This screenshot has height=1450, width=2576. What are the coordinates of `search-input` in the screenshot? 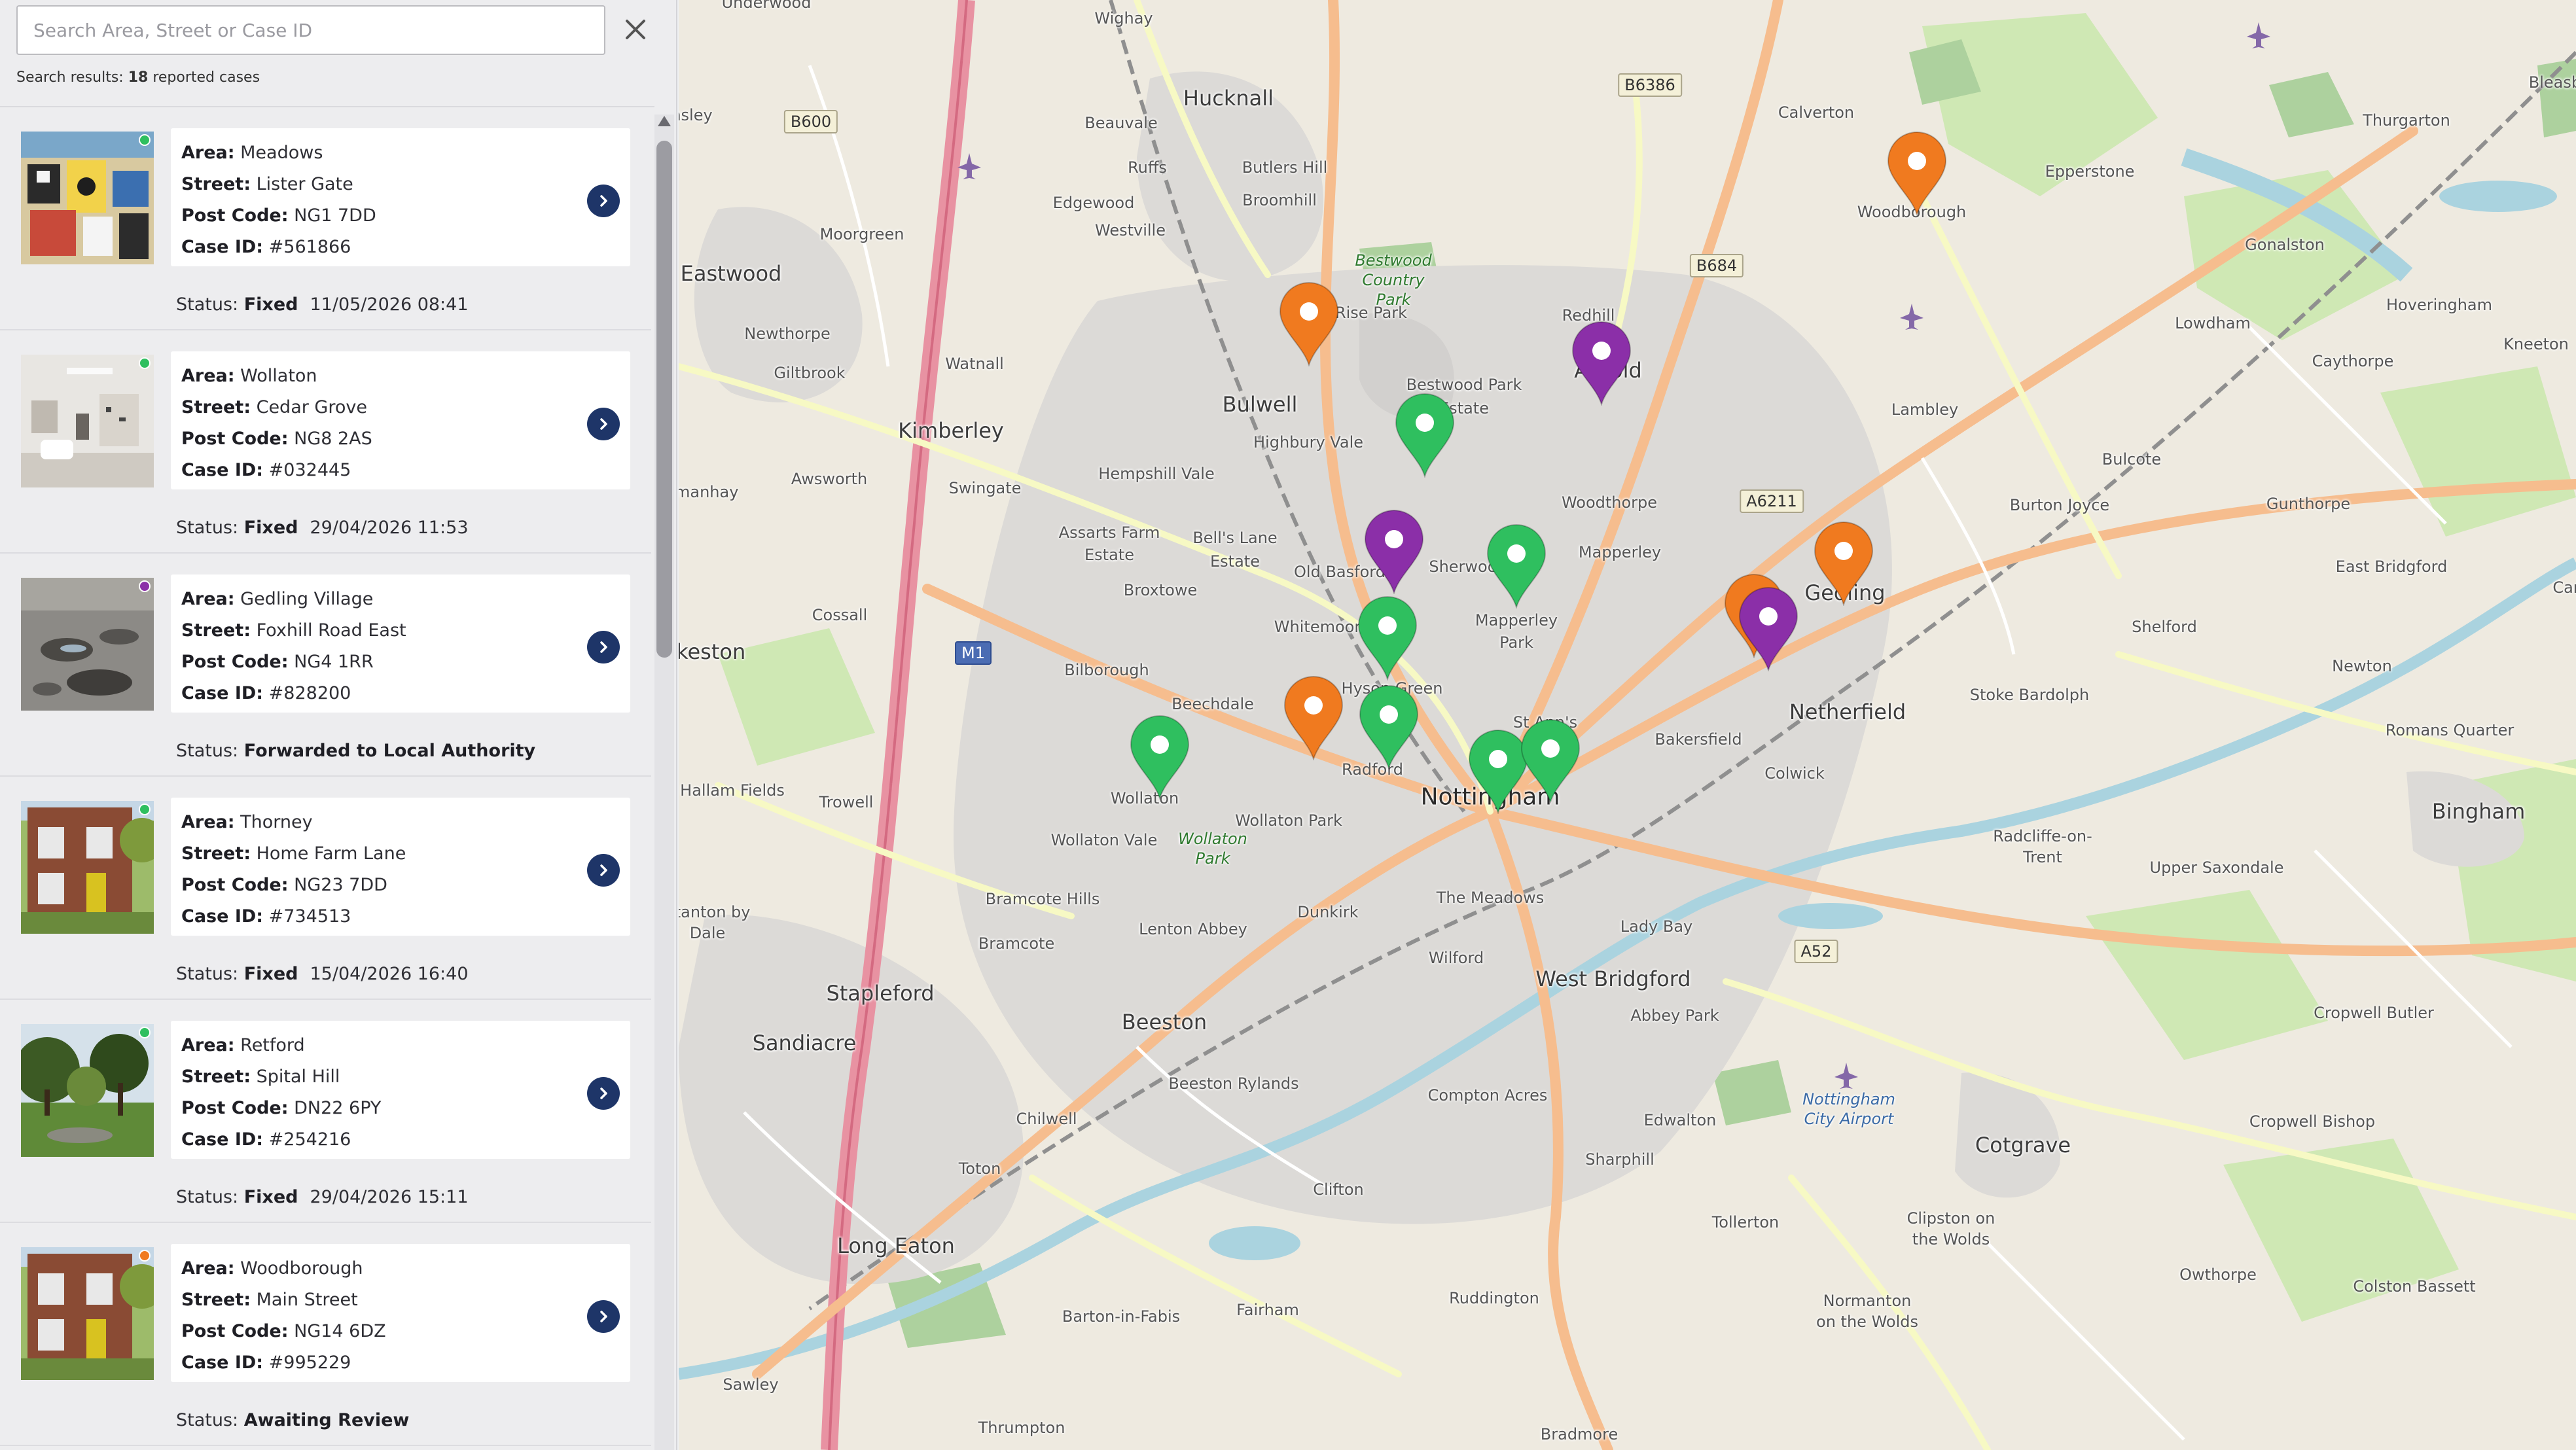 It's located at (311, 30).